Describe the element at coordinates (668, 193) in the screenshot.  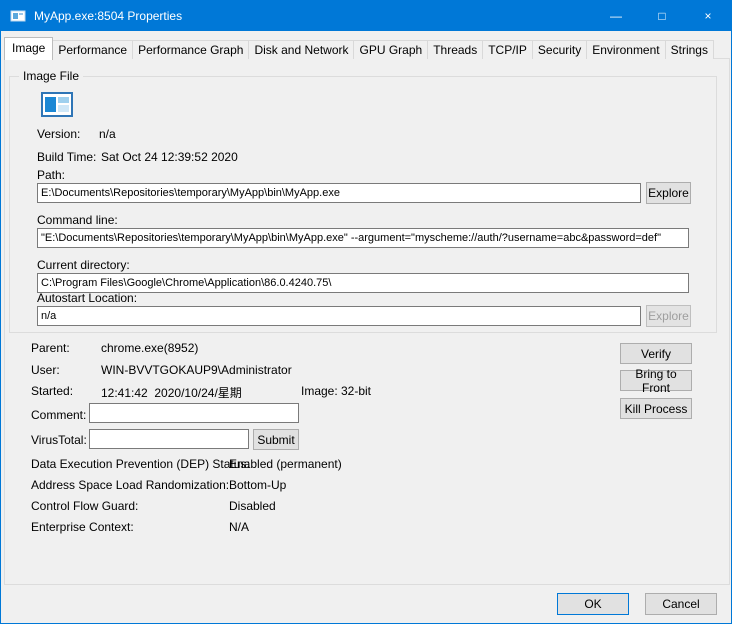
I see `explore-path-button: Explore` at that location.